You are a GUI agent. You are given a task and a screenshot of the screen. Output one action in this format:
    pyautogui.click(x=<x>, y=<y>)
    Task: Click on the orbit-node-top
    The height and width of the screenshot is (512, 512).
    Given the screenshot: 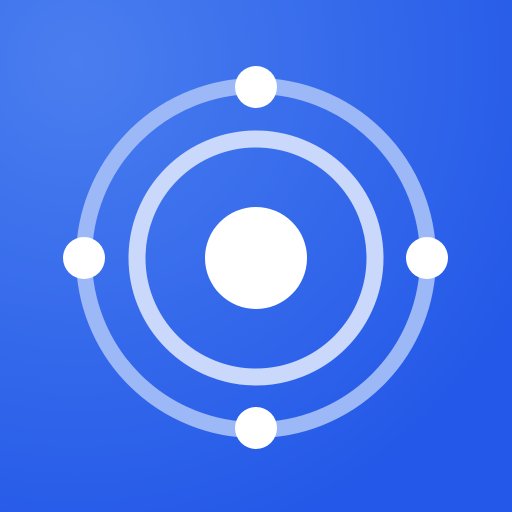 What is the action you would take?
    pyautogui.click(x=256, y=87)
    